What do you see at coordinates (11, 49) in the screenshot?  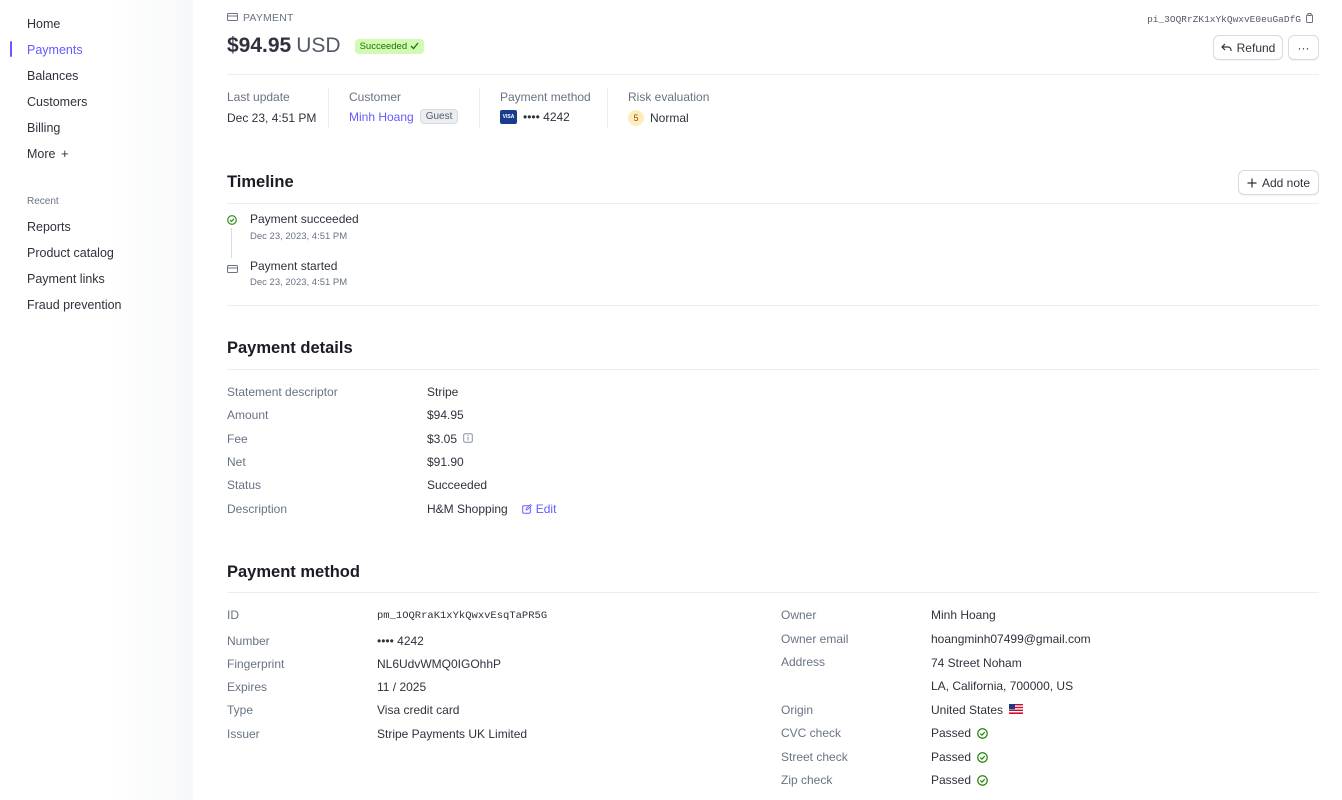 I see `active-indicator` at bounding box center [11, 49].